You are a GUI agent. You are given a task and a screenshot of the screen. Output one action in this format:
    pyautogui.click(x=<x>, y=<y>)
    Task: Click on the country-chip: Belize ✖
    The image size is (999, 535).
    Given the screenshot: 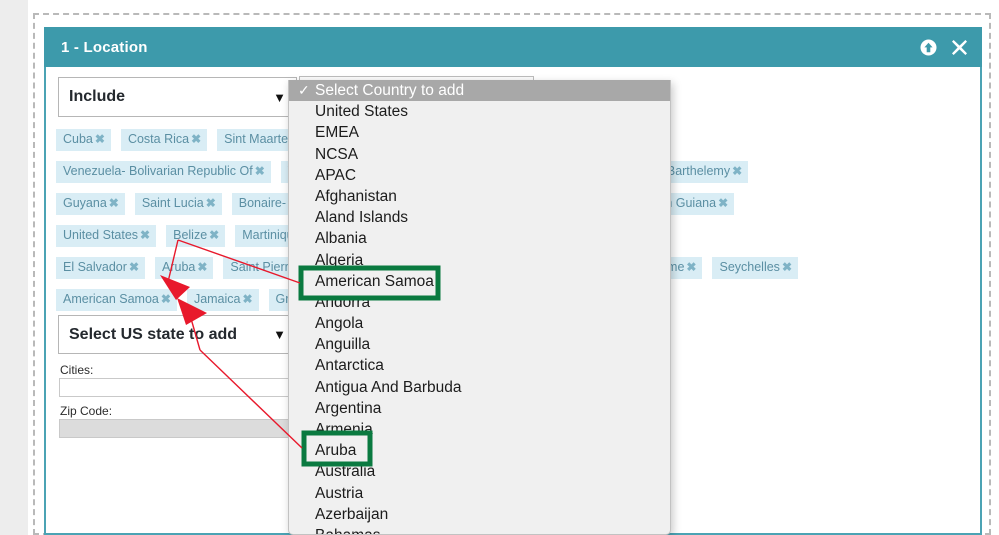 What is the action you would take?
    pyautogui.click(x=196, y=236)
    